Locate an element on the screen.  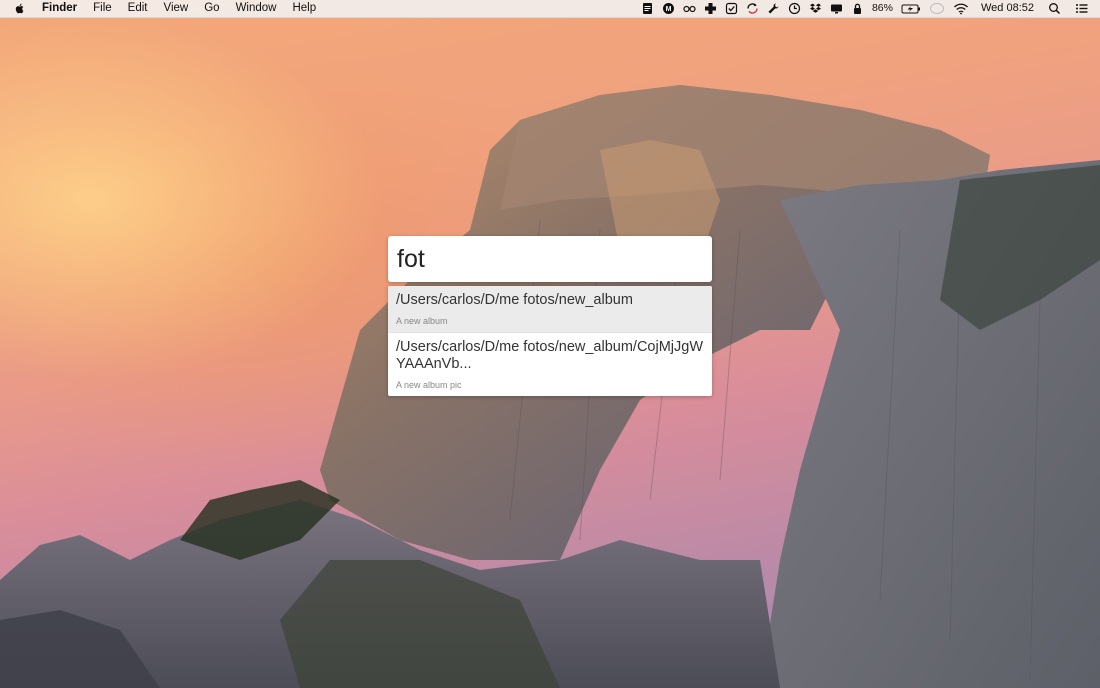
notification-center-icon is located at coordinates (1081, 8).